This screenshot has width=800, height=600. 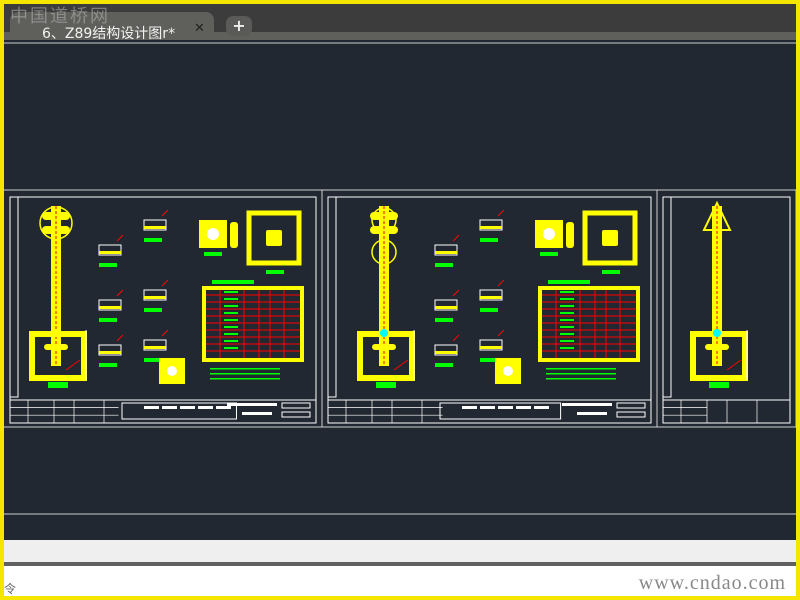 I want to click on watermark-logo: 中国道桥网, so click(x=60, y=16).